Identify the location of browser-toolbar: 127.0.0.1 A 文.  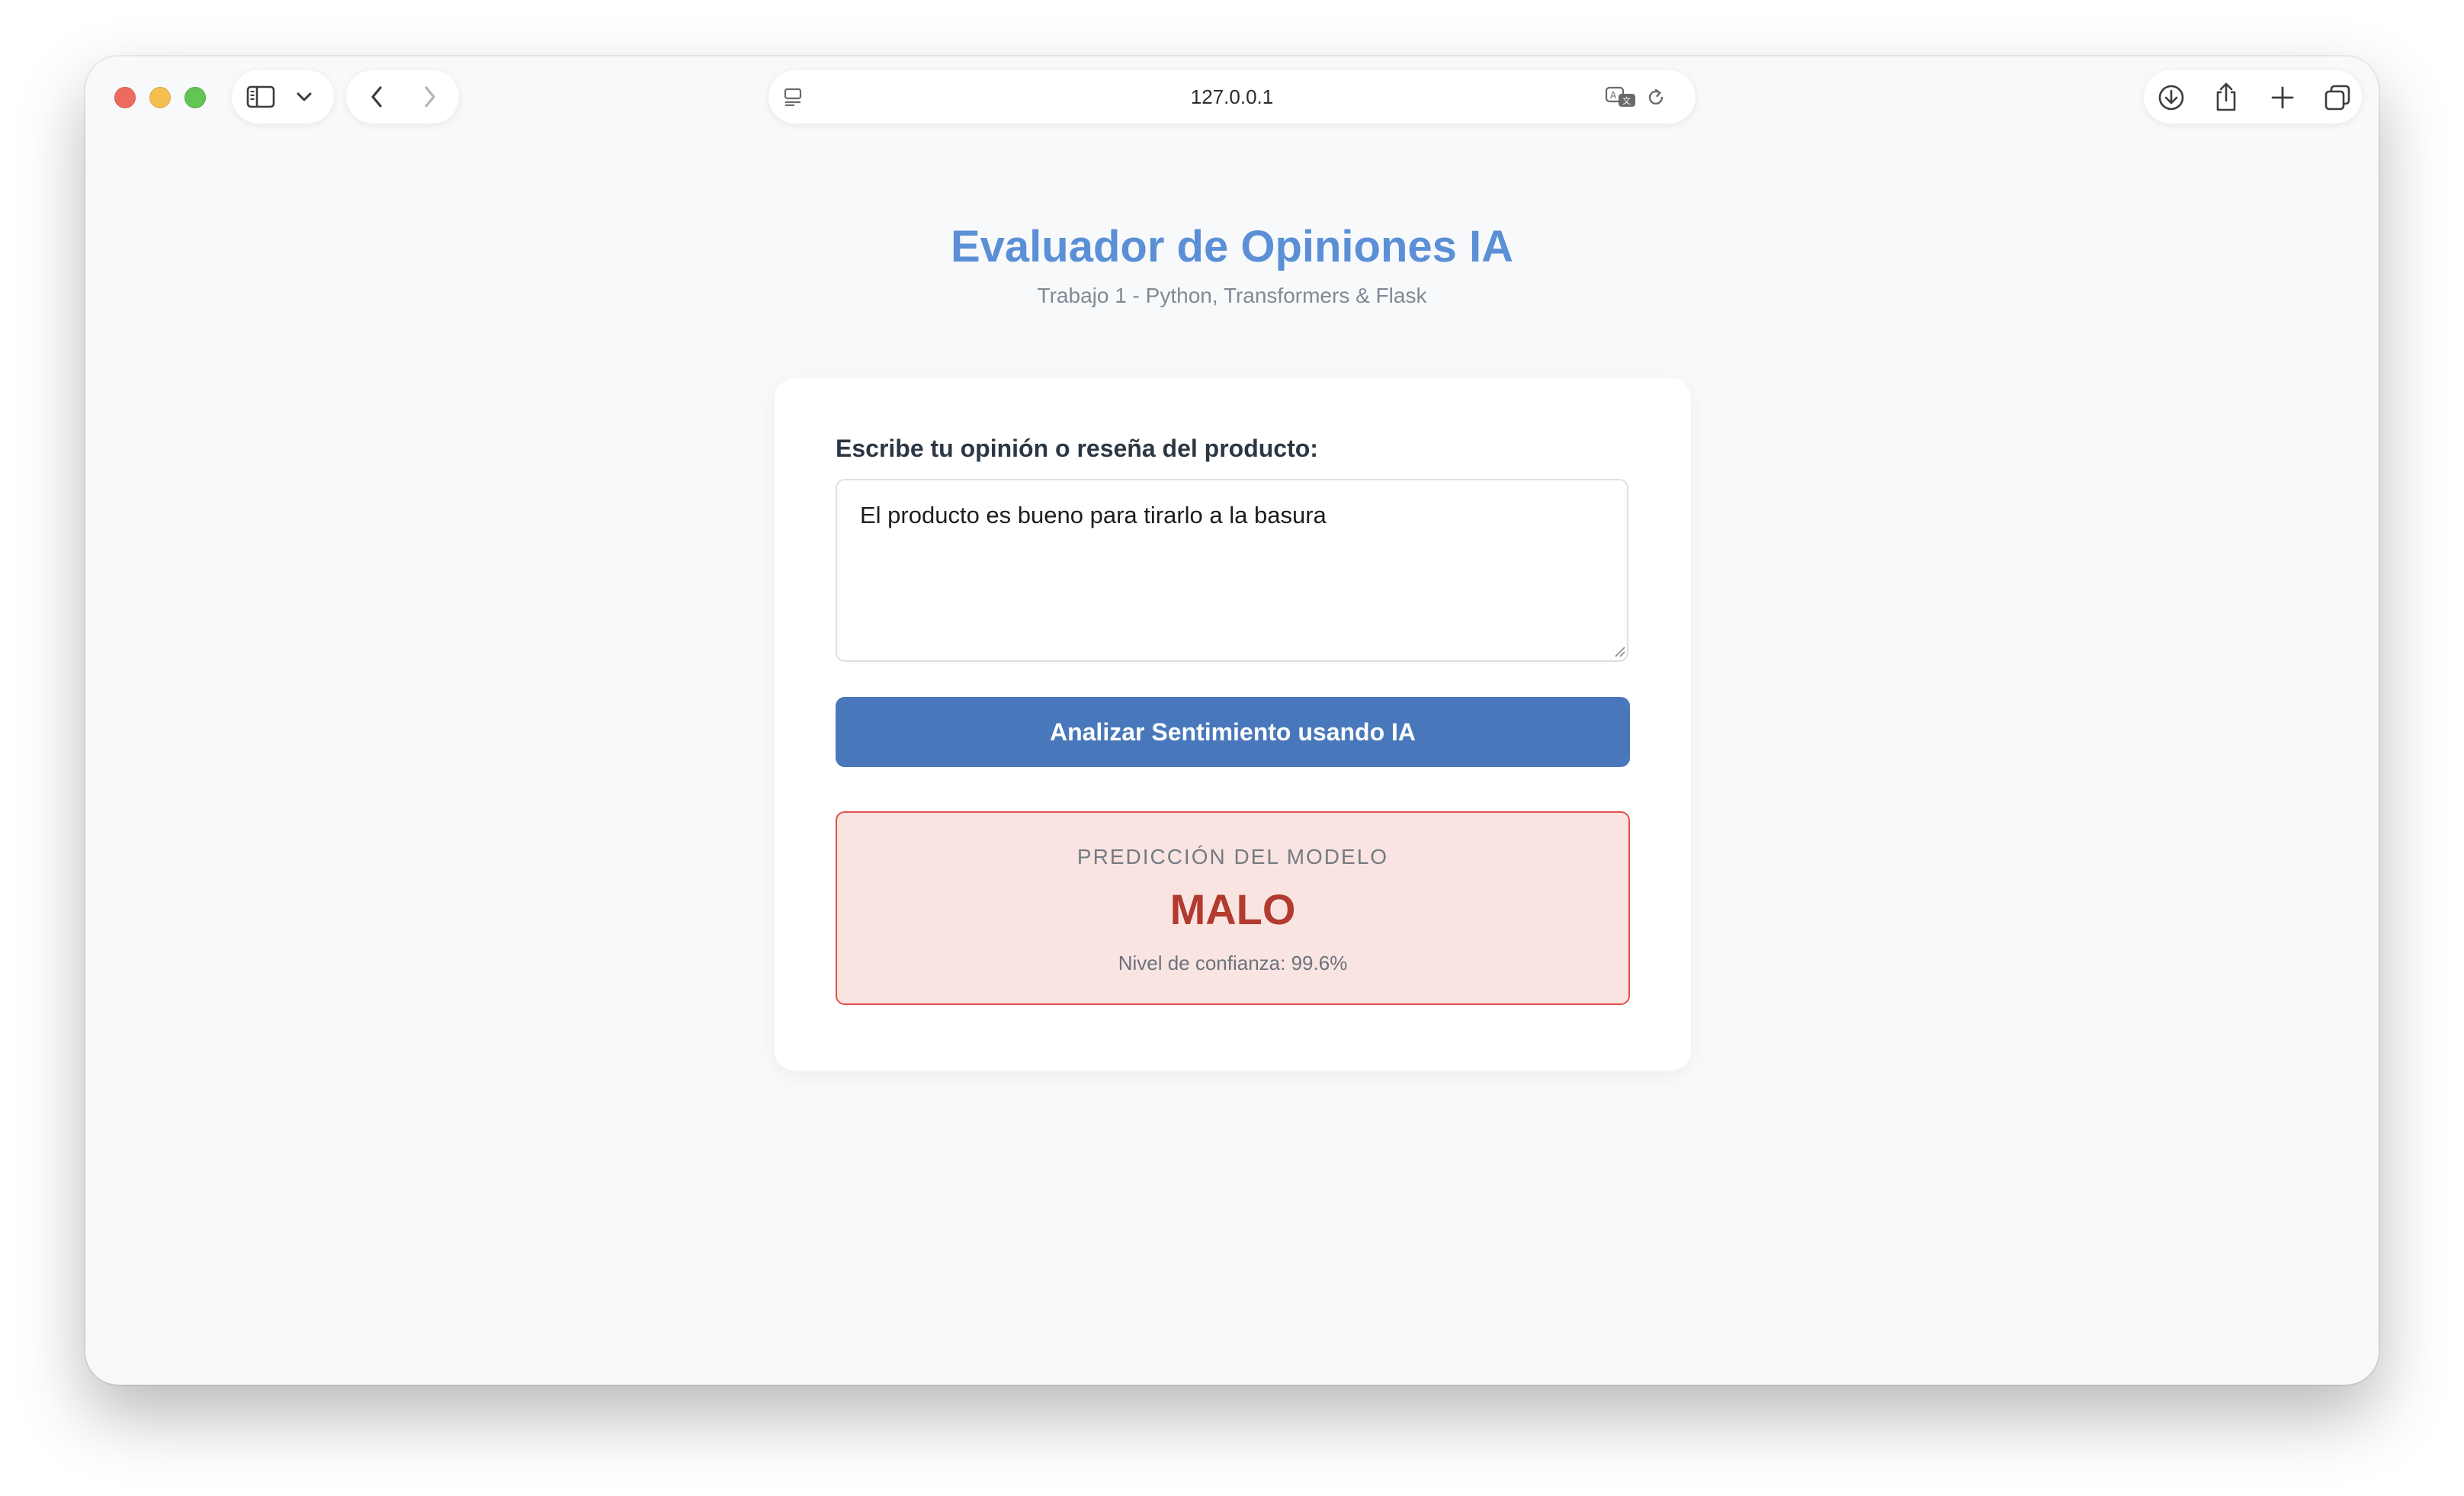
(1232, 99).